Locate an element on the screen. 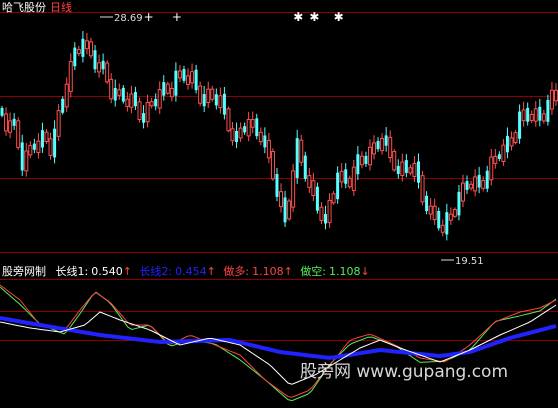 This screenshot has height=408, width=558. long2-arrow-icon: ↑ is located at coordinates (211, 271).